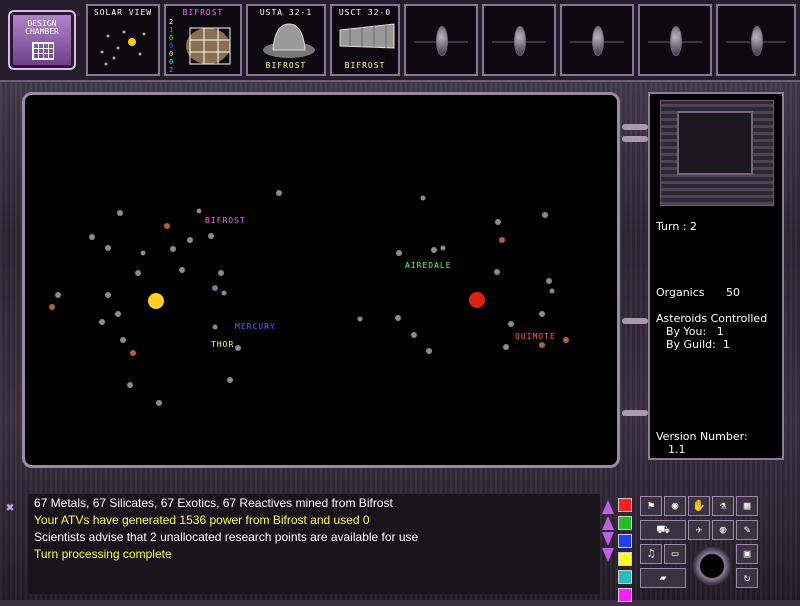  Describe the element at coordinates (712, 566) in the screenshot. I see `dial-icon` at that location.